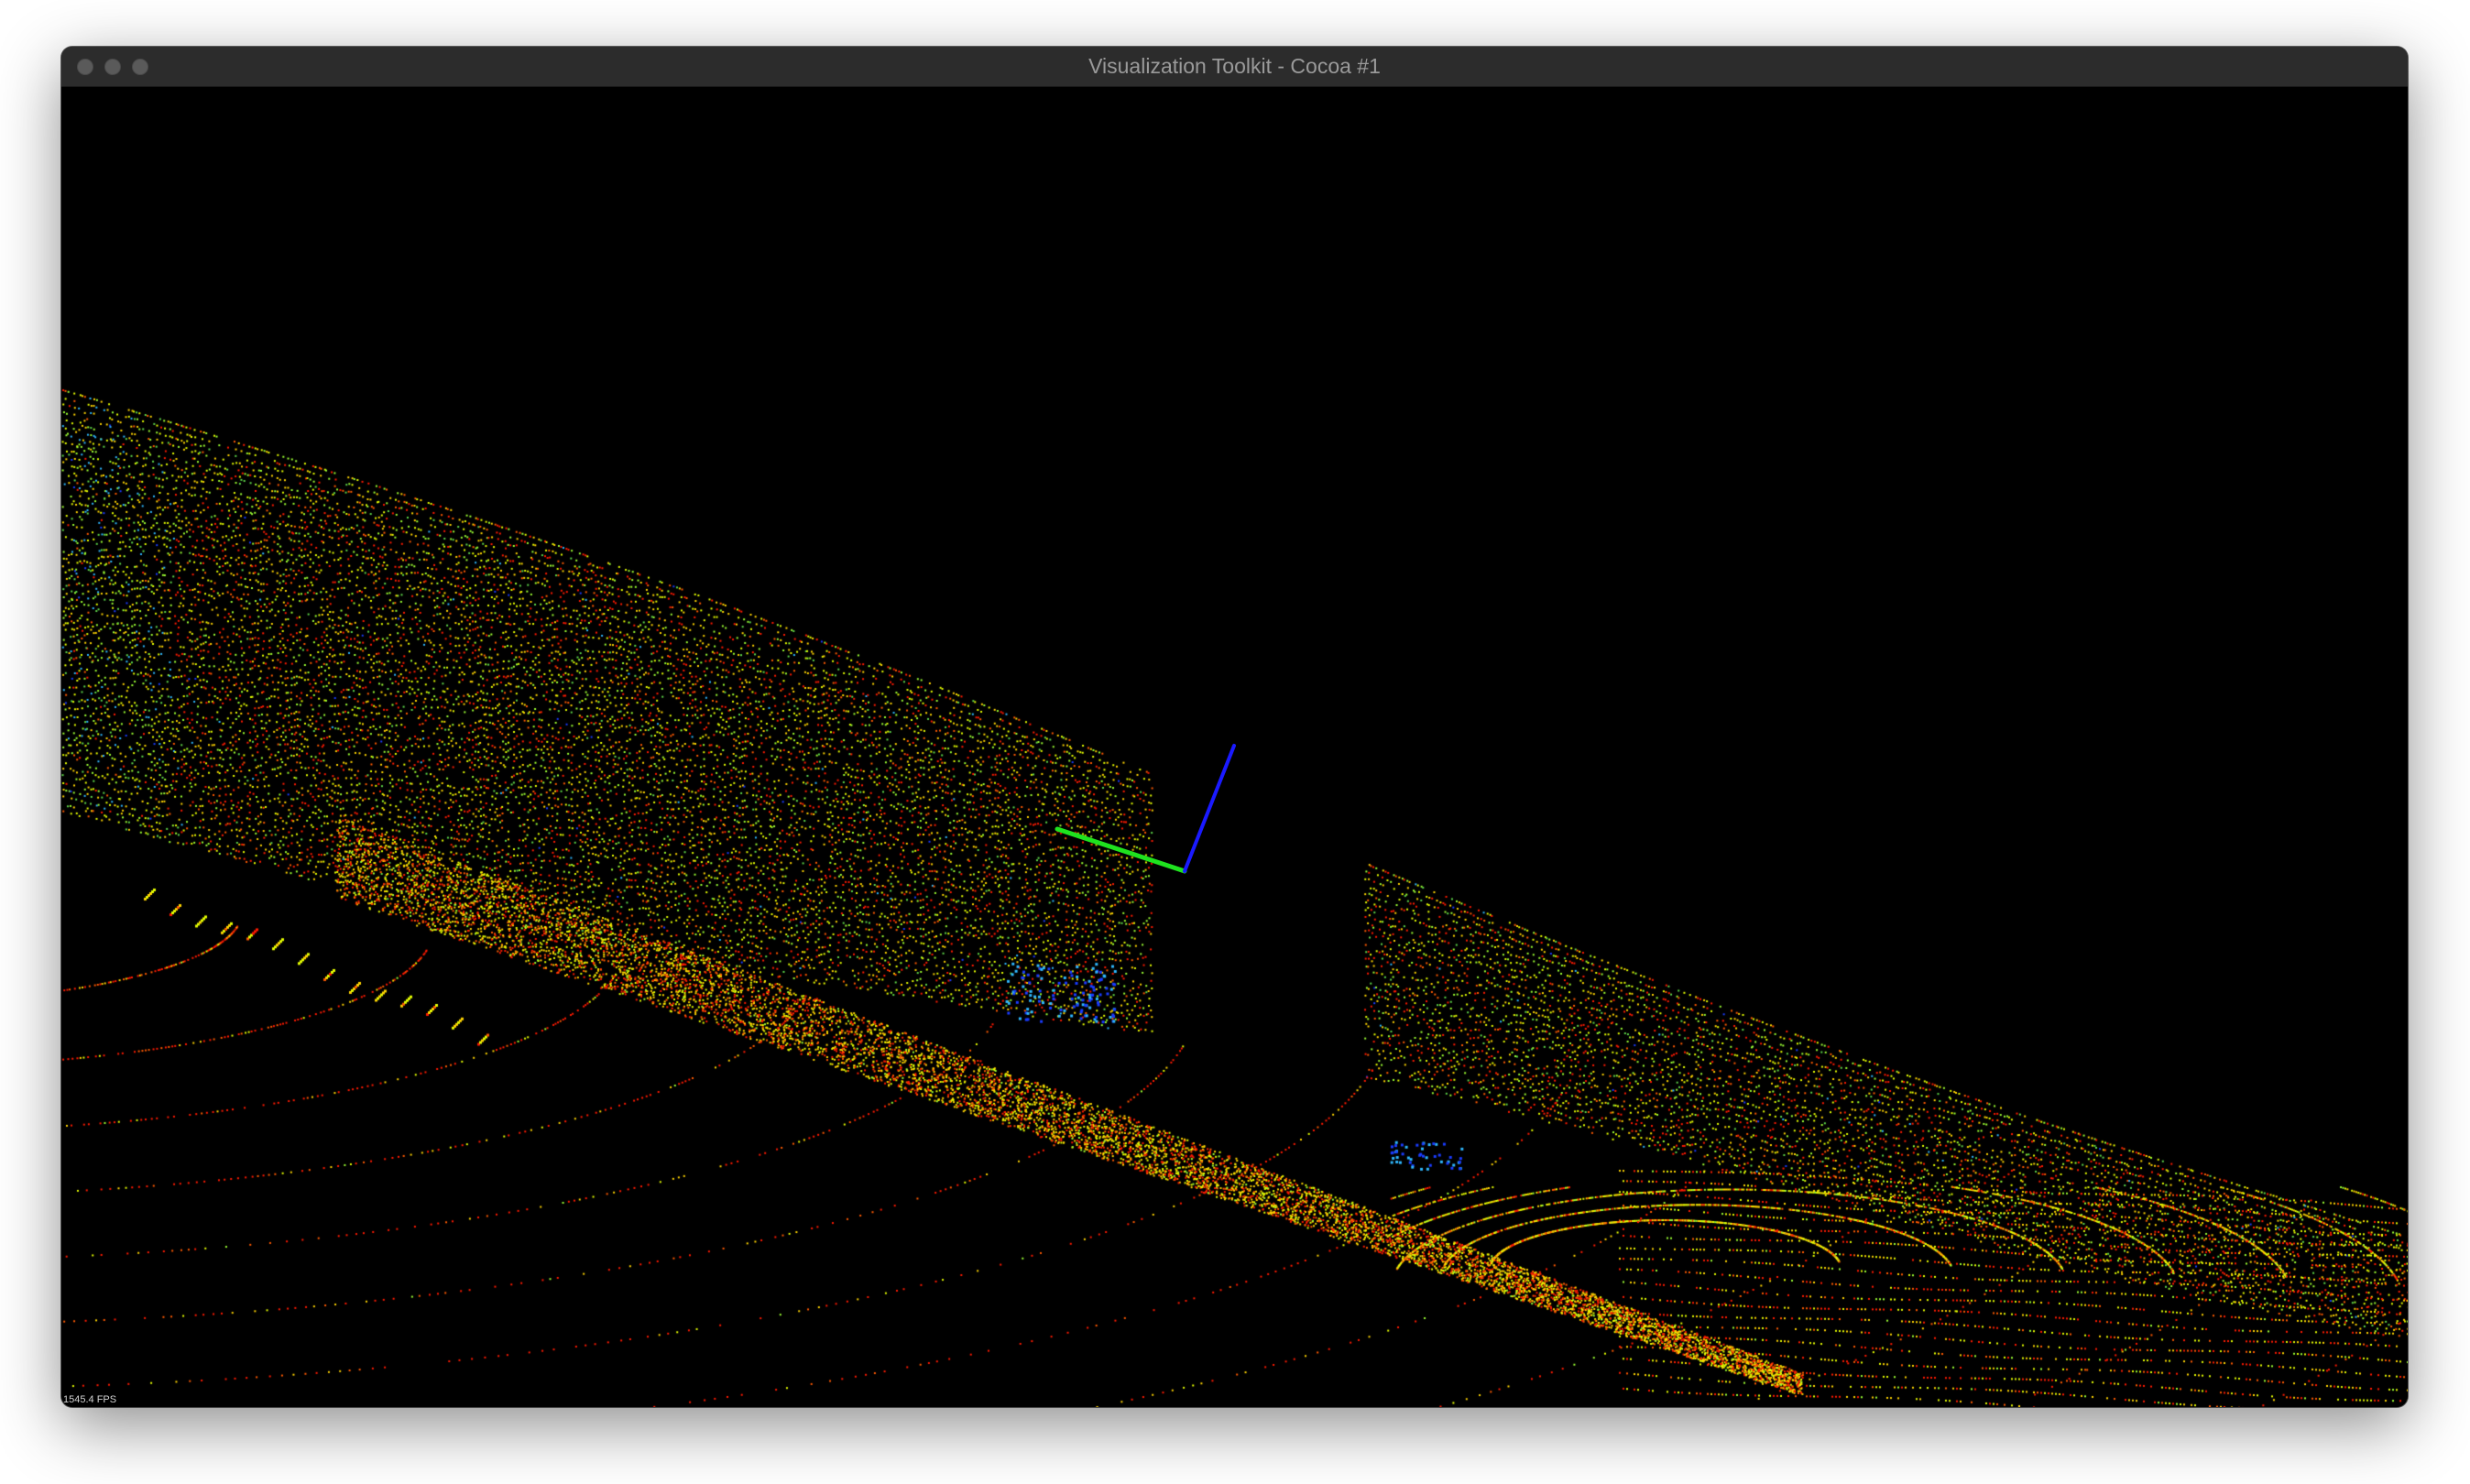  What do you see at coordinates (1209, 808) in the screenshot?
I see `z-axis-line` at bounding box center [1209, 808].